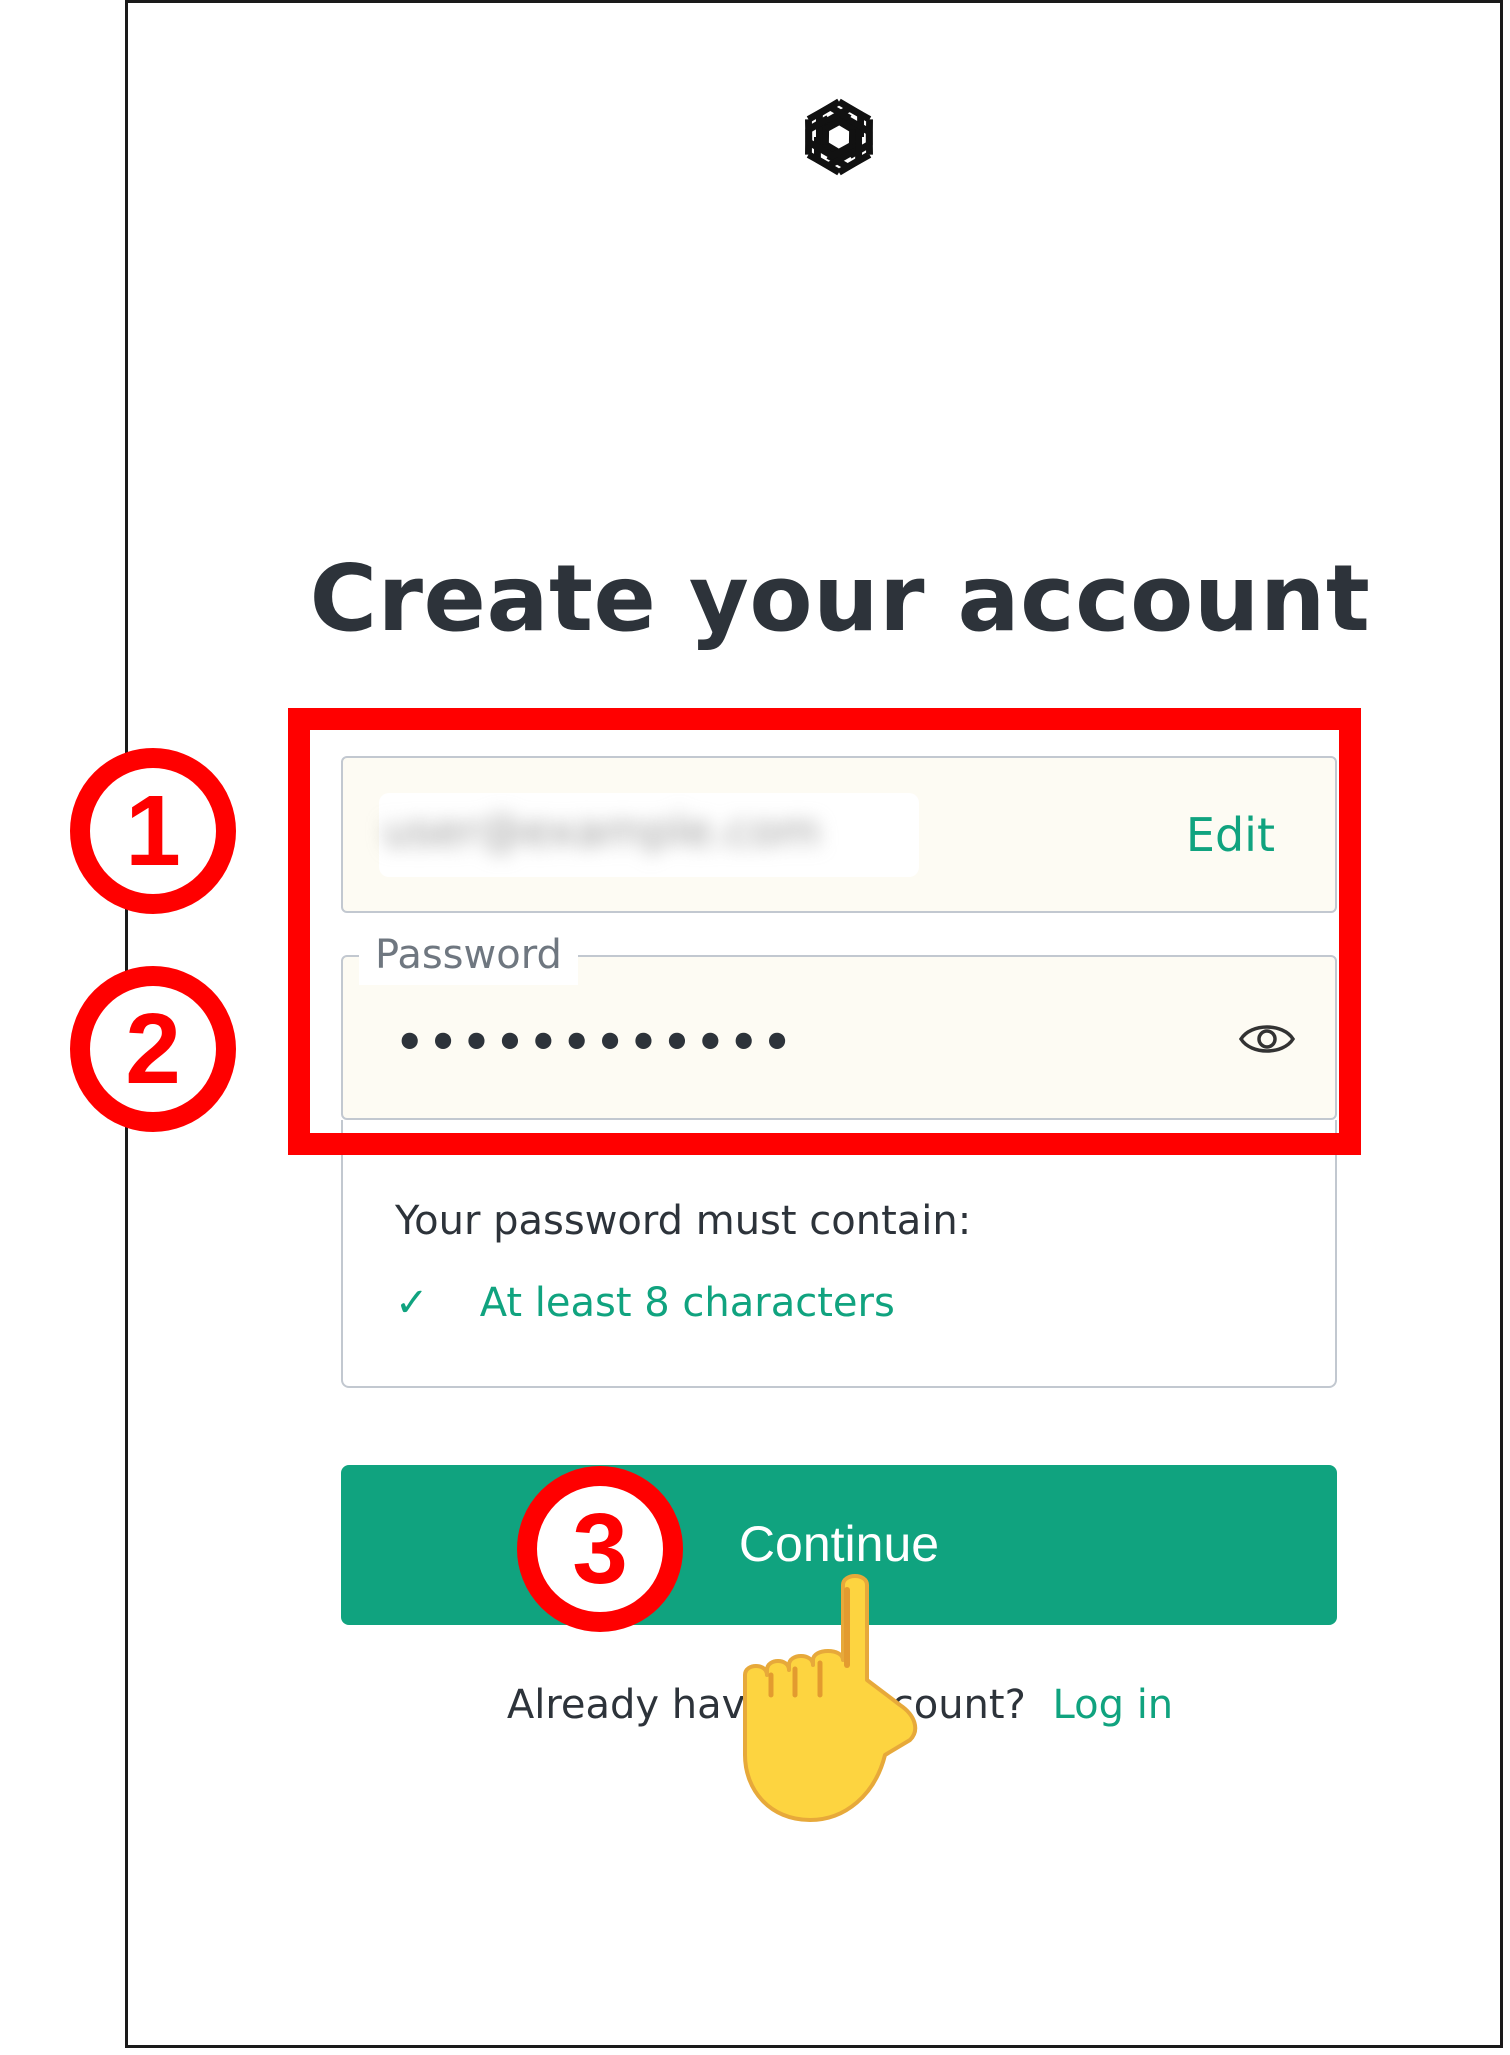 The image size is (1510, 2055). I want to click on requirements-title: Your password must contain:, so click(683, 1221).